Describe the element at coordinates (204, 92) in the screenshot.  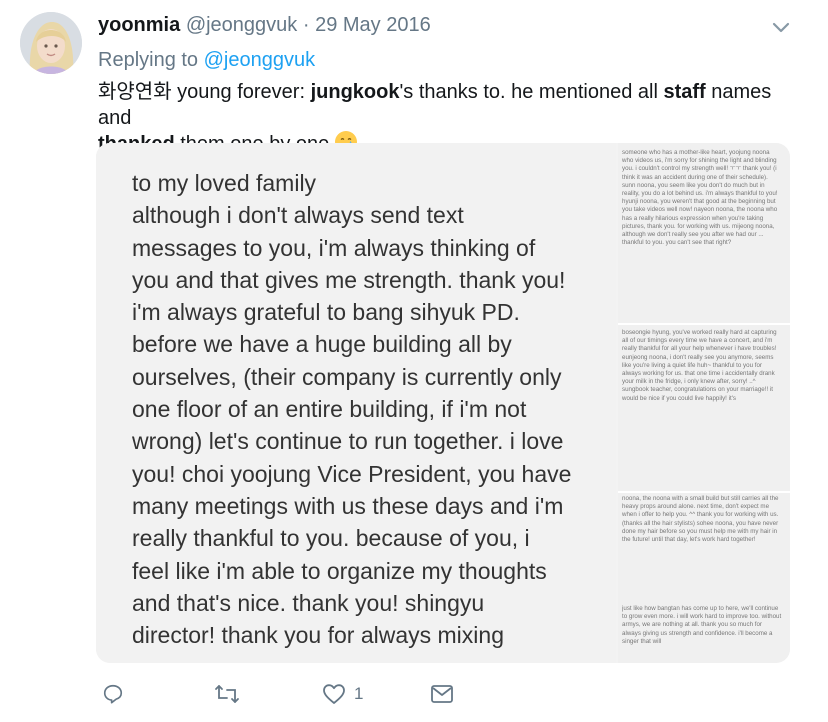
I see `tweet-text-part: 화양연화 young forever:` at that location.